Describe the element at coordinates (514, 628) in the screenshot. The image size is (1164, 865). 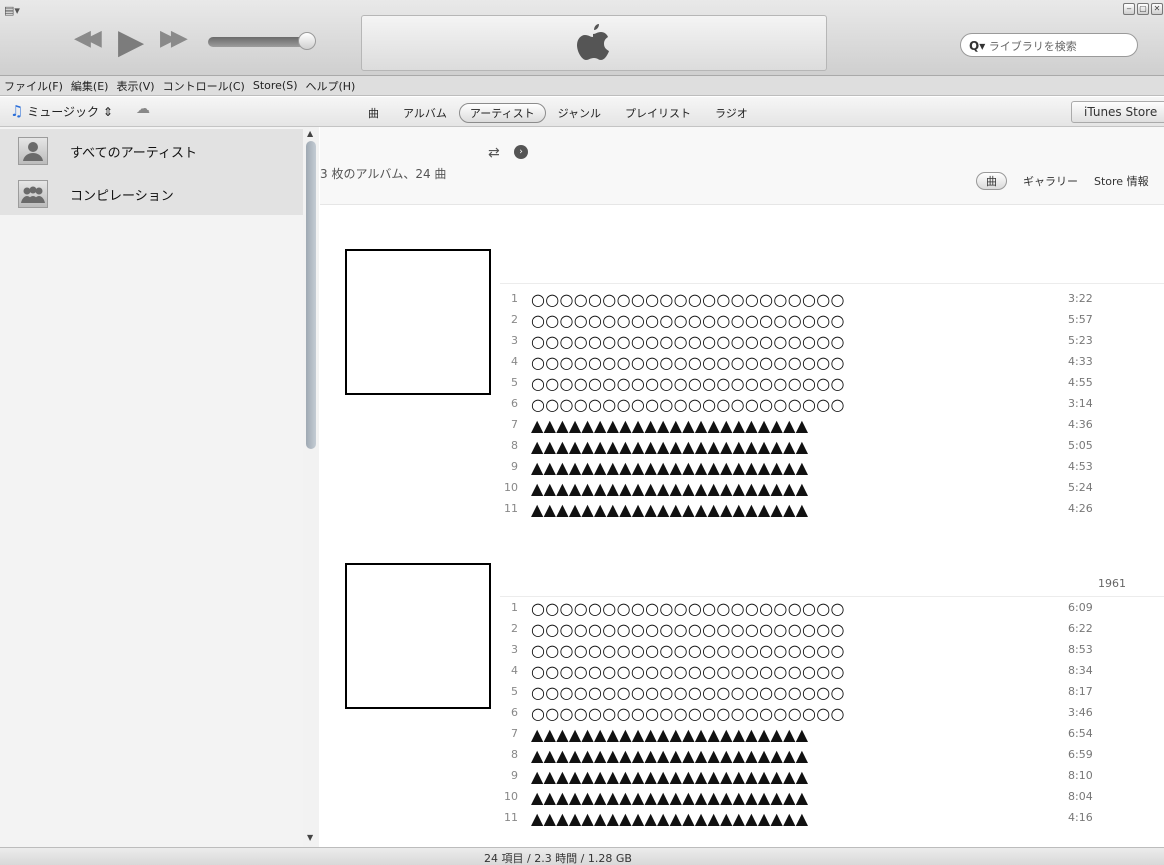
I see `track-number: 2` at that location.